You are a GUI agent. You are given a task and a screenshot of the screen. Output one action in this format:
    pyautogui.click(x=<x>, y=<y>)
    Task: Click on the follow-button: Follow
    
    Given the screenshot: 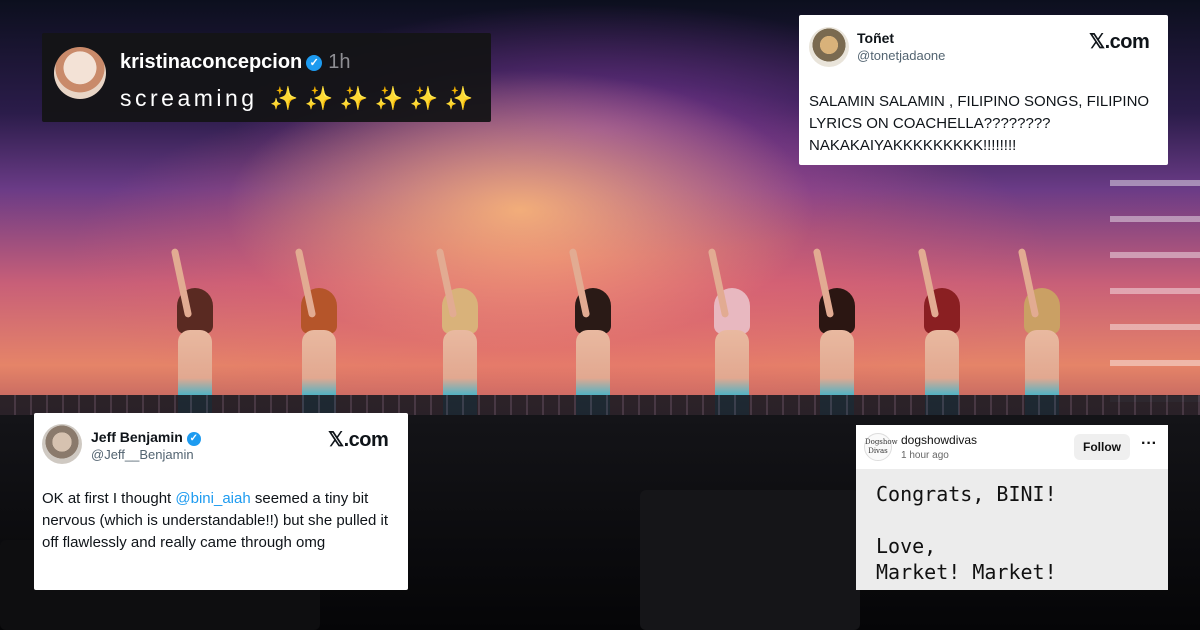 What is the action you would take?
    pyautogui.click(x=1102, y=447)
    